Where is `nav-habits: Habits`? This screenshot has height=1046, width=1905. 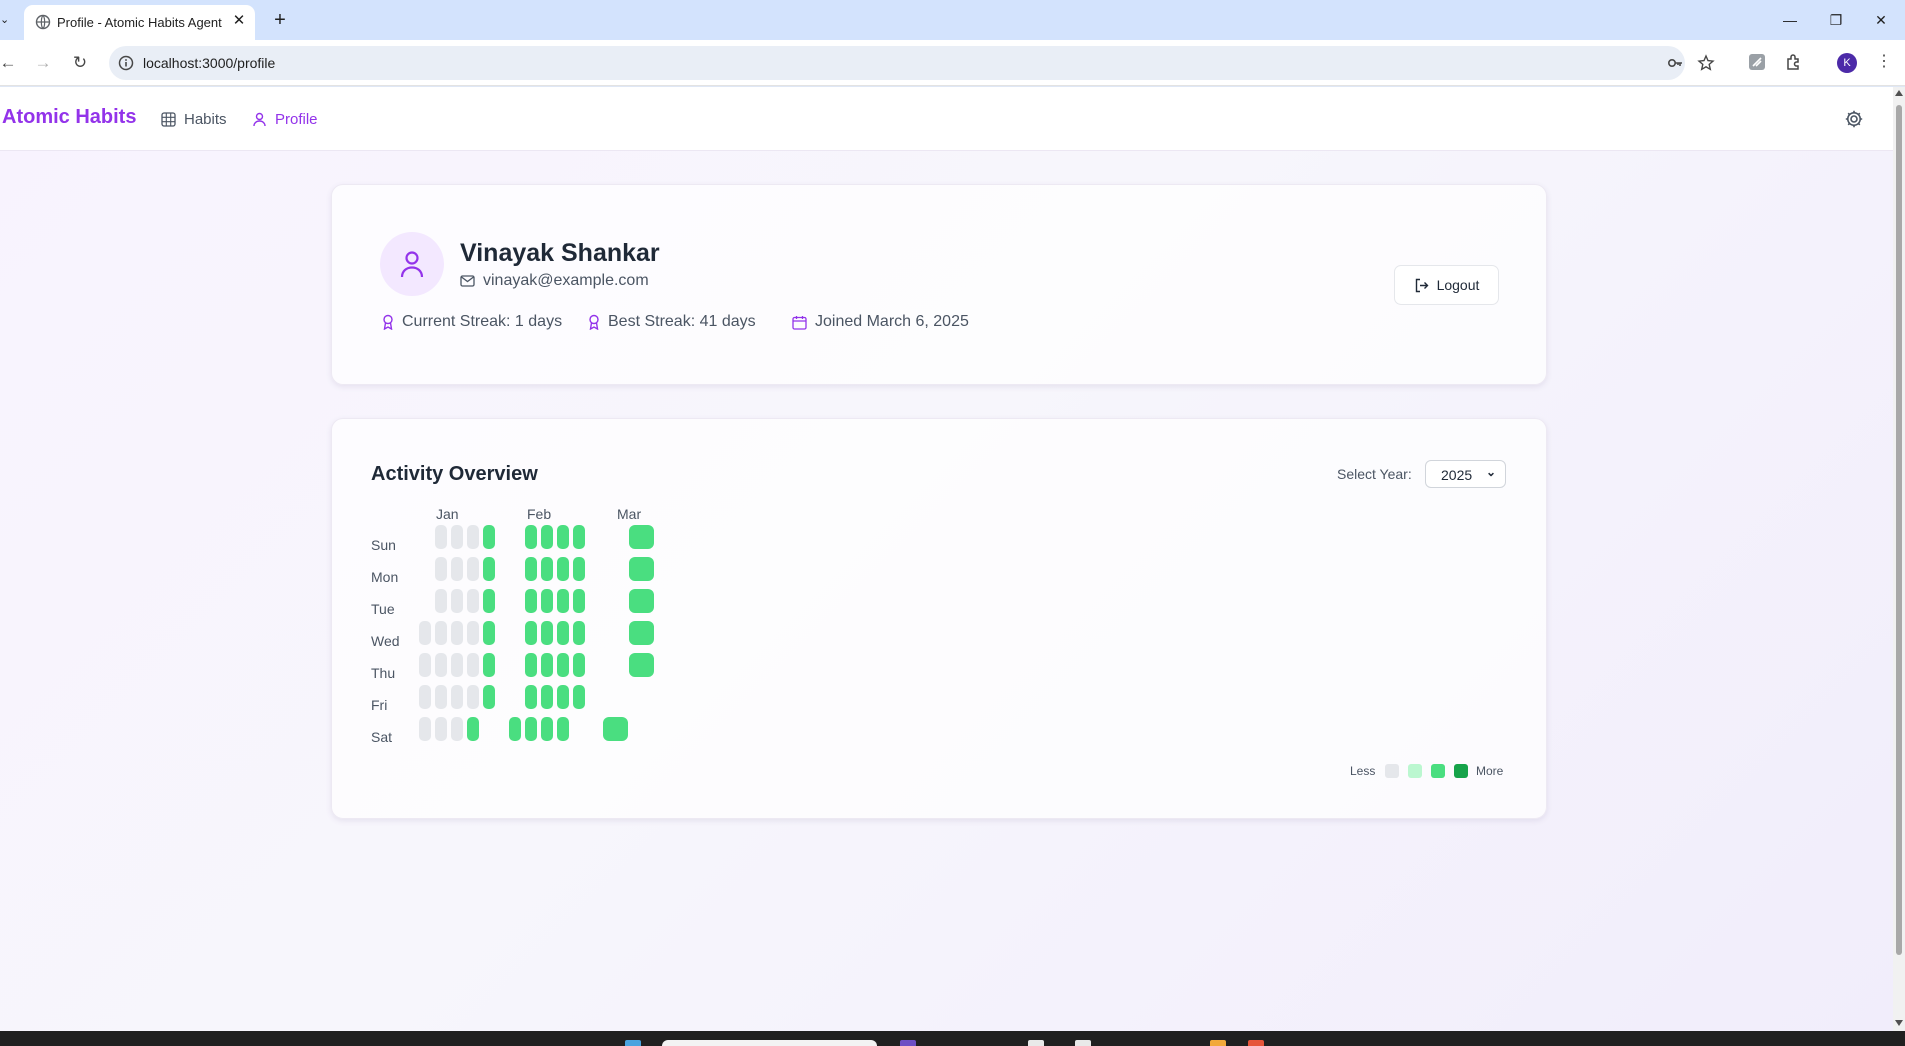
nav-habits: Habits is located at coordinates (194, 119).